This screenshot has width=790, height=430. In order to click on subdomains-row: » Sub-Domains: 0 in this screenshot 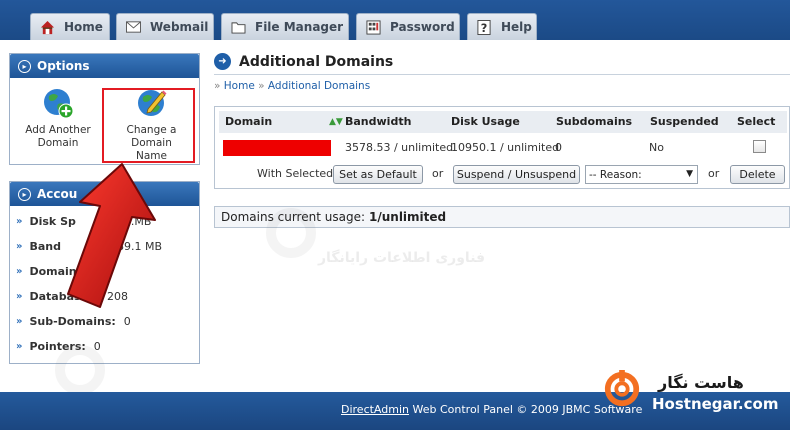, I will do `click(73, 321)`.